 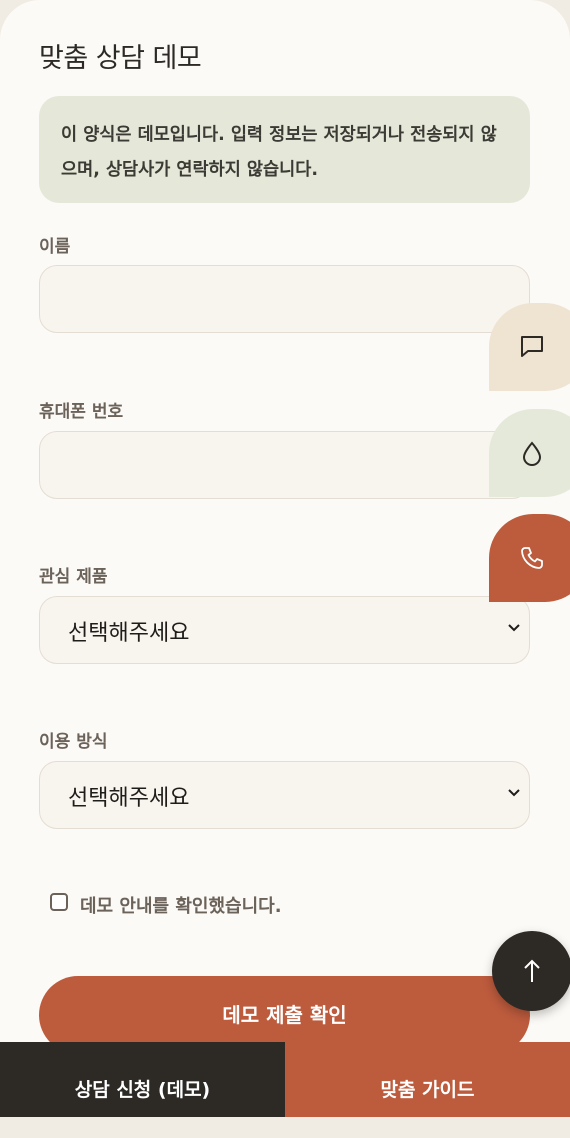 What do you see at coordinates (284, 299) in the screenshot?
I see `name-input` at bounding box center [284, 299].